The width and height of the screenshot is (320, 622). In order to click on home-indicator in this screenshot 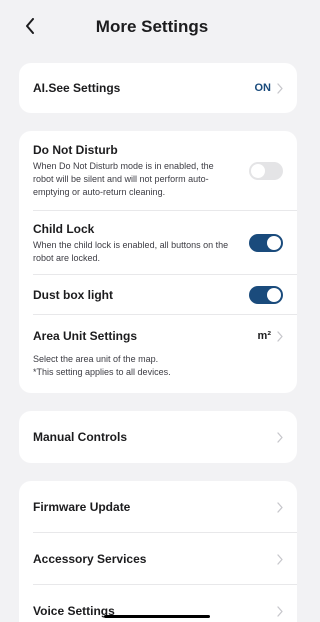, I will do `click(157, 616)`.